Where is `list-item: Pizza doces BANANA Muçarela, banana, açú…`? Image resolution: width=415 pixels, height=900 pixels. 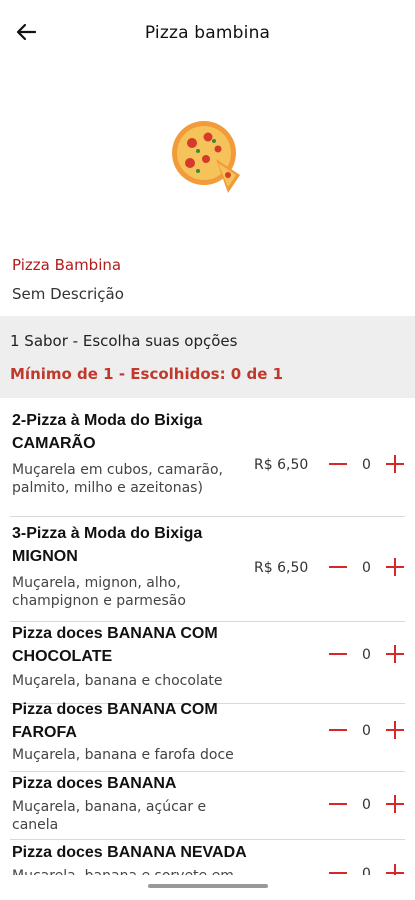
list-item: Pizza doces BANANA Muçarela, banana, açú… is located at coordinates (207, 806).